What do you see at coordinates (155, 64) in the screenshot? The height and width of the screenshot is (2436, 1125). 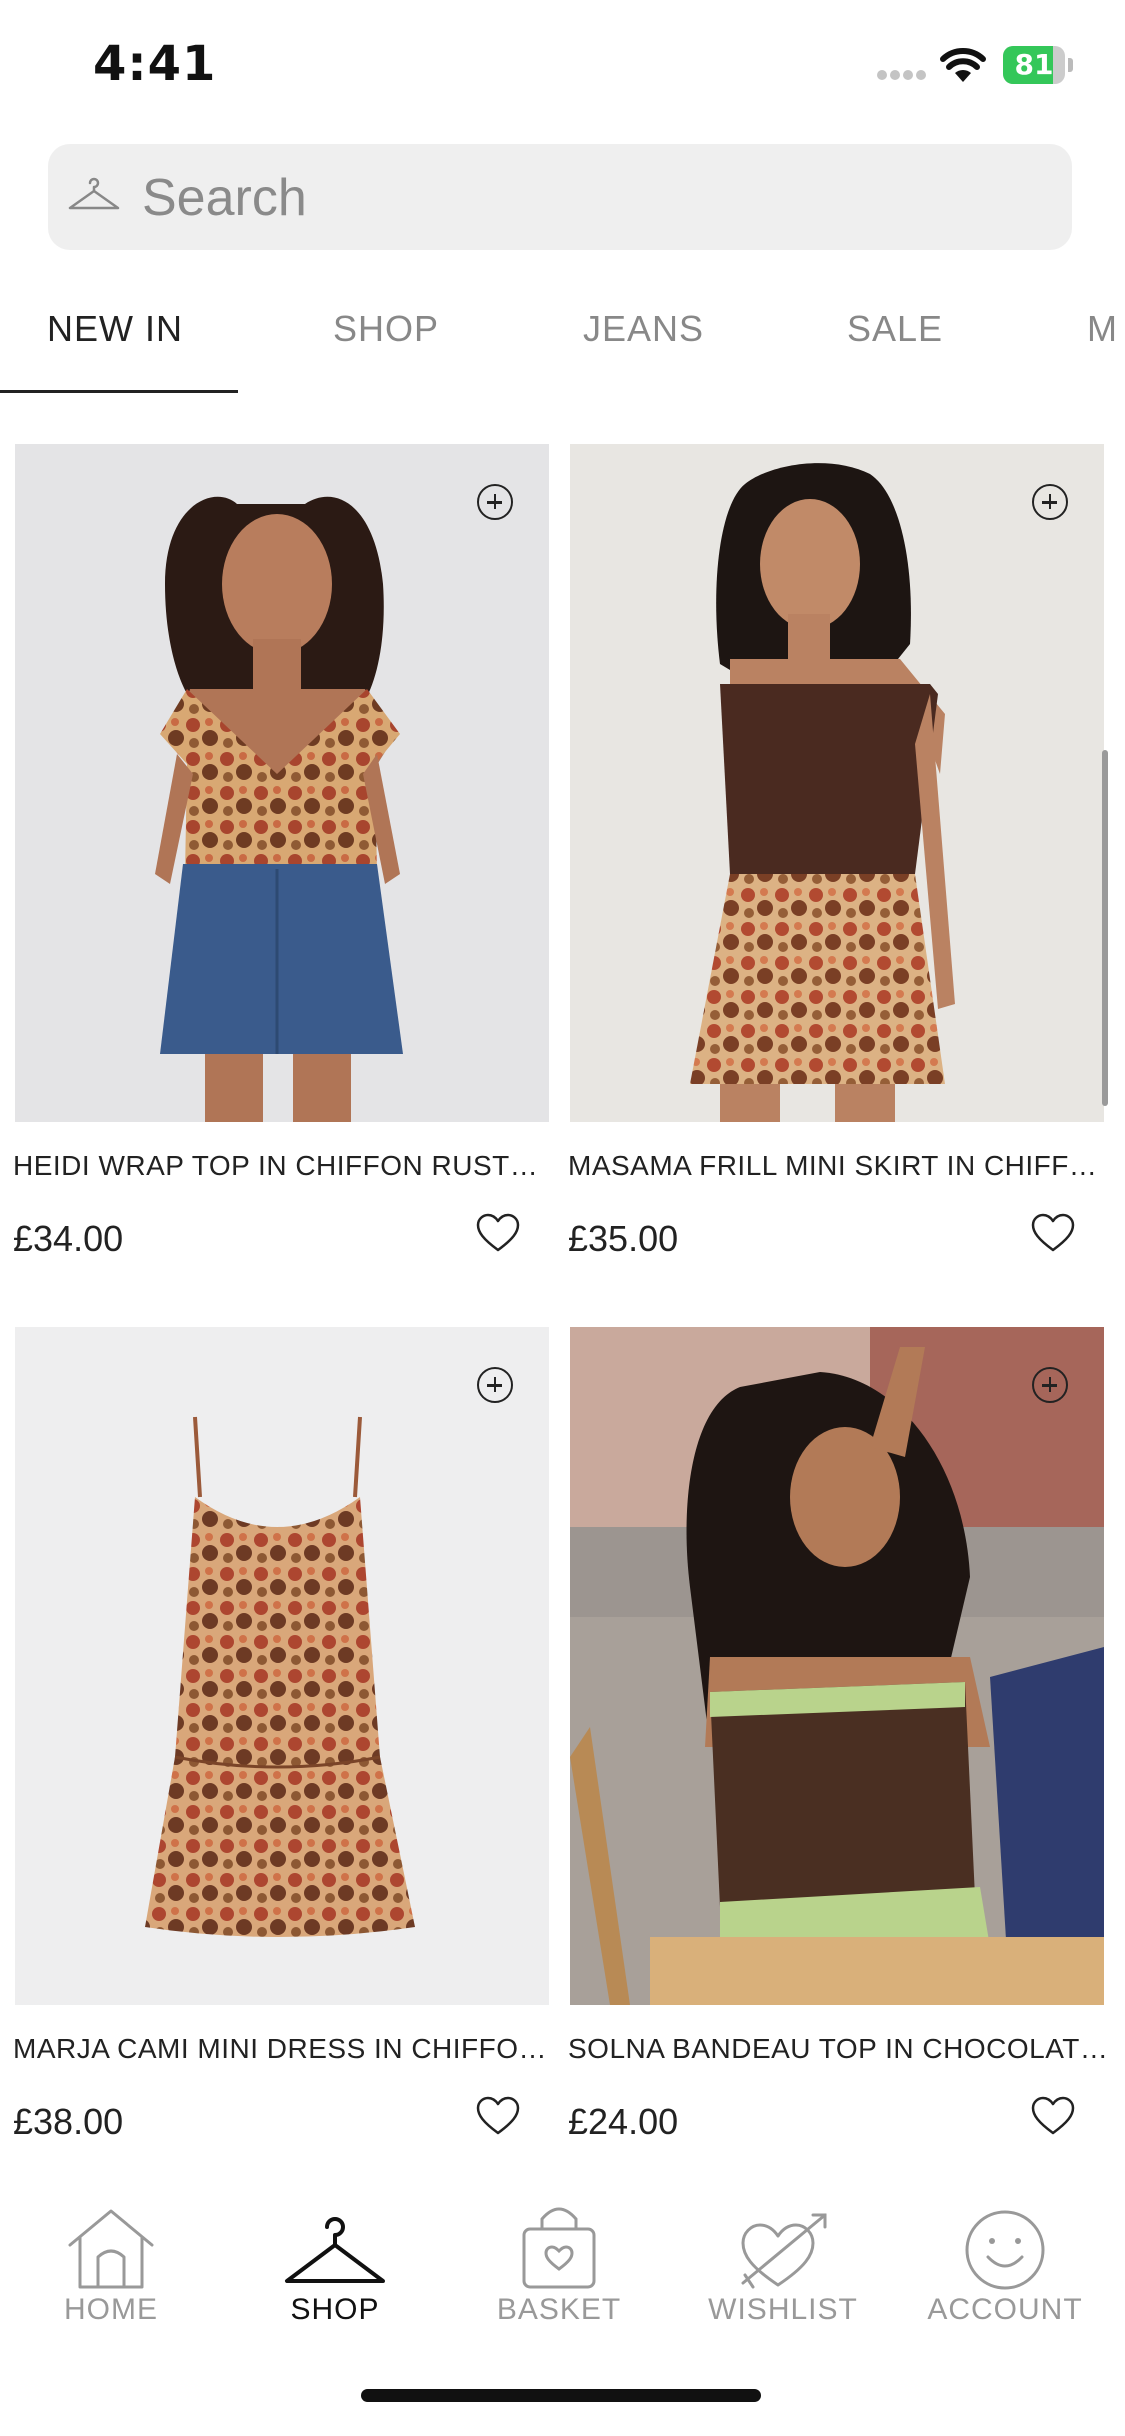 I see `status-time: 4:41` at bounding box center [155, 64].